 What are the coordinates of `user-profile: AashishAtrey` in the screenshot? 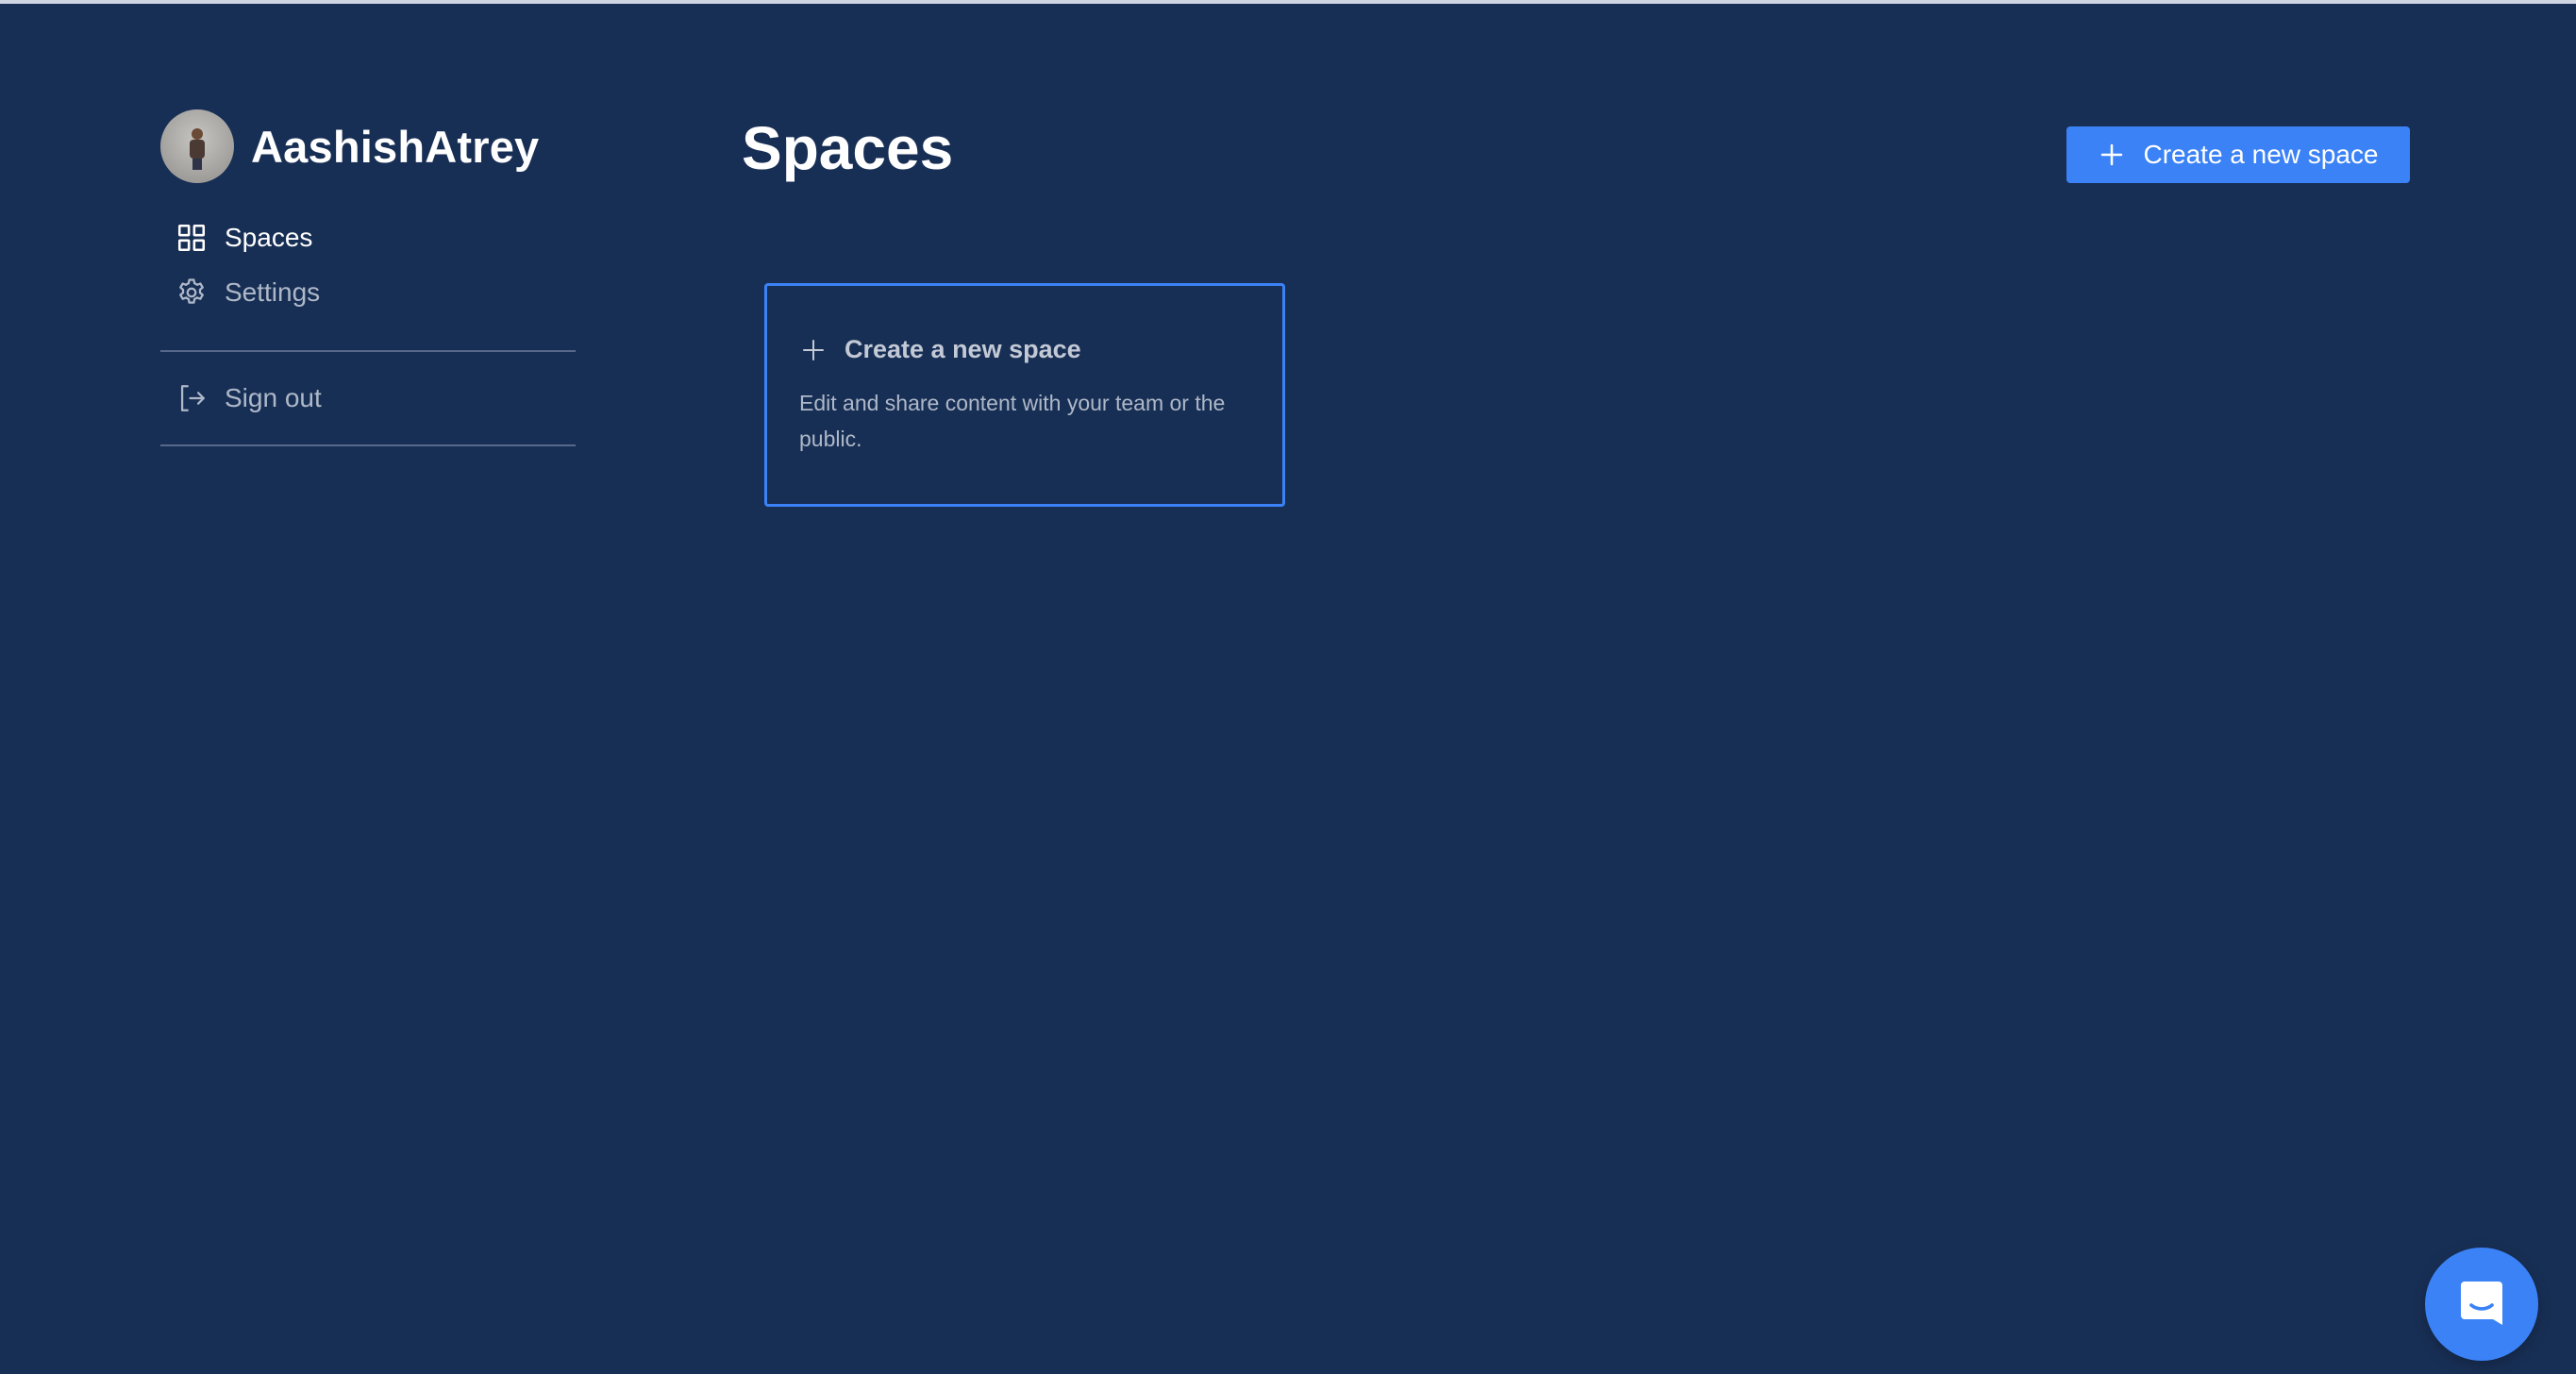 It's located at (368, 146).